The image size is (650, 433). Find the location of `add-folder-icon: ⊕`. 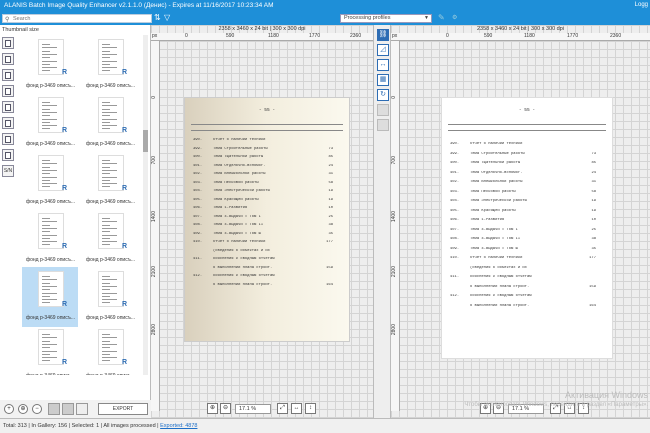

add-folder-icon: ⊕ is located at coordinates (23, 409).